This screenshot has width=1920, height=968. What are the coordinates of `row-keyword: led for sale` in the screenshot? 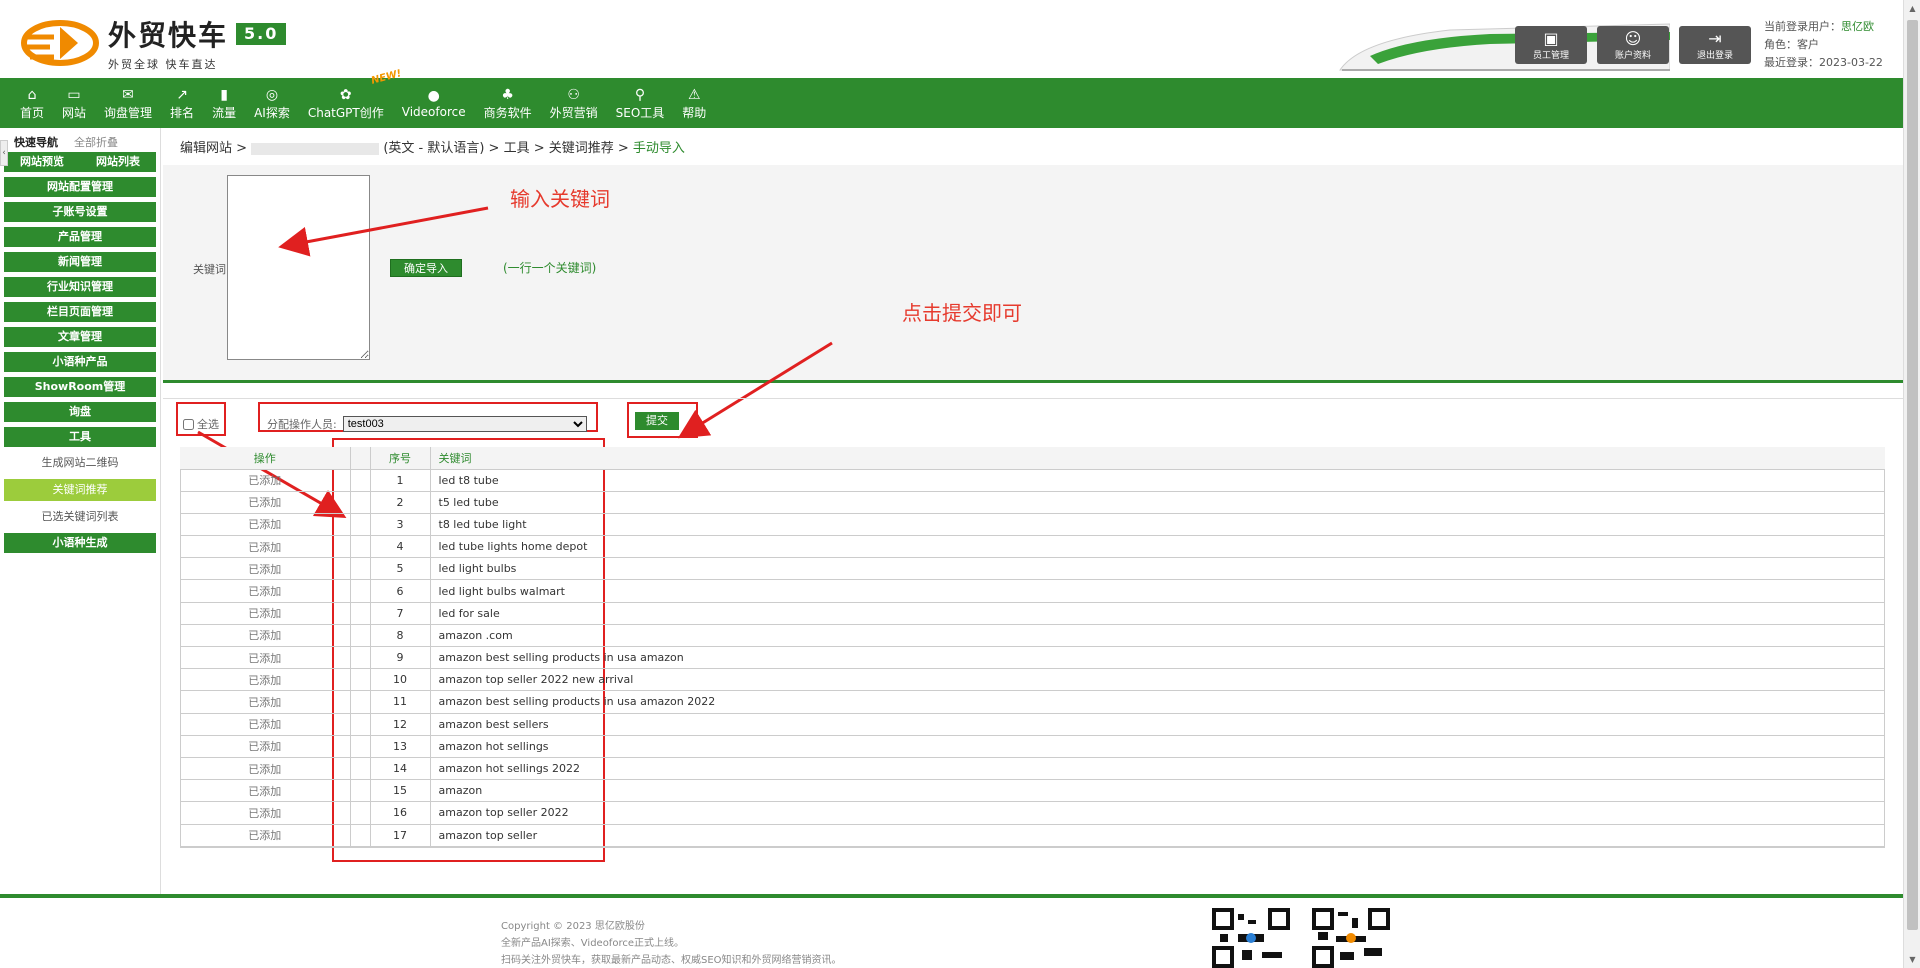 It's located at (1157, 613).